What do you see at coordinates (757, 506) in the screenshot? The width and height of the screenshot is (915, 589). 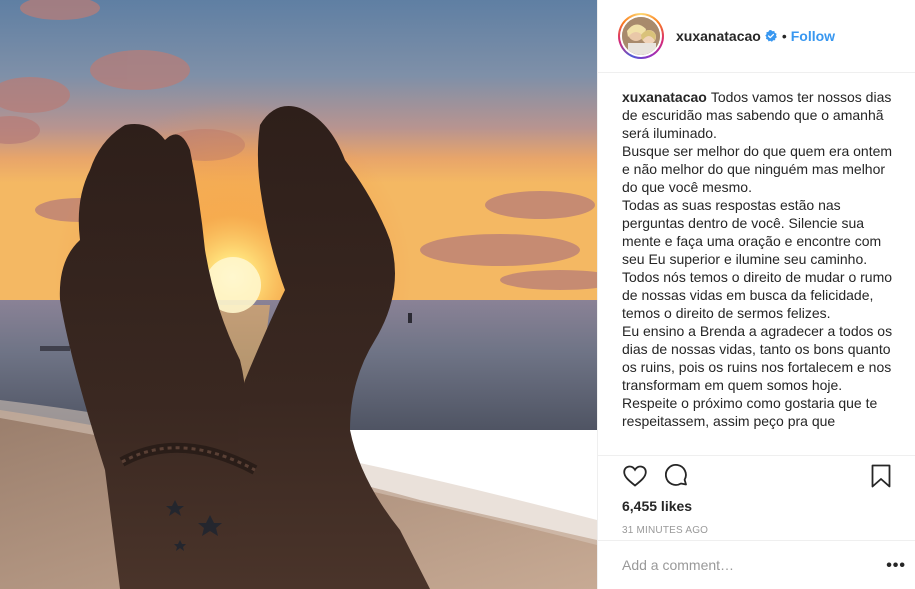 I see `likes-count: 6,455 likes` at bounding box center [757, 506].